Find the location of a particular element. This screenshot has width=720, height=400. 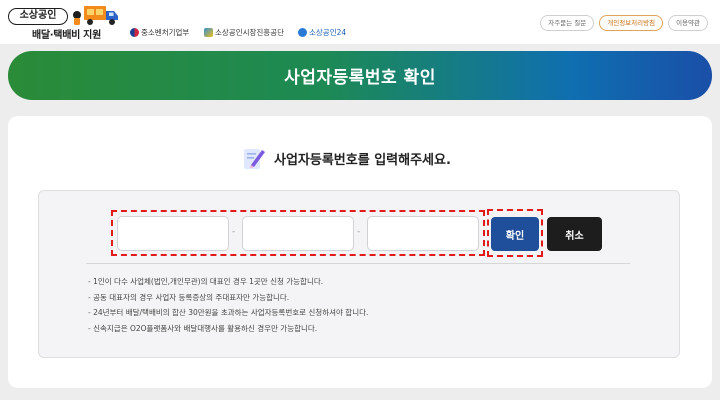

divider is located at coordinates (358, 263).